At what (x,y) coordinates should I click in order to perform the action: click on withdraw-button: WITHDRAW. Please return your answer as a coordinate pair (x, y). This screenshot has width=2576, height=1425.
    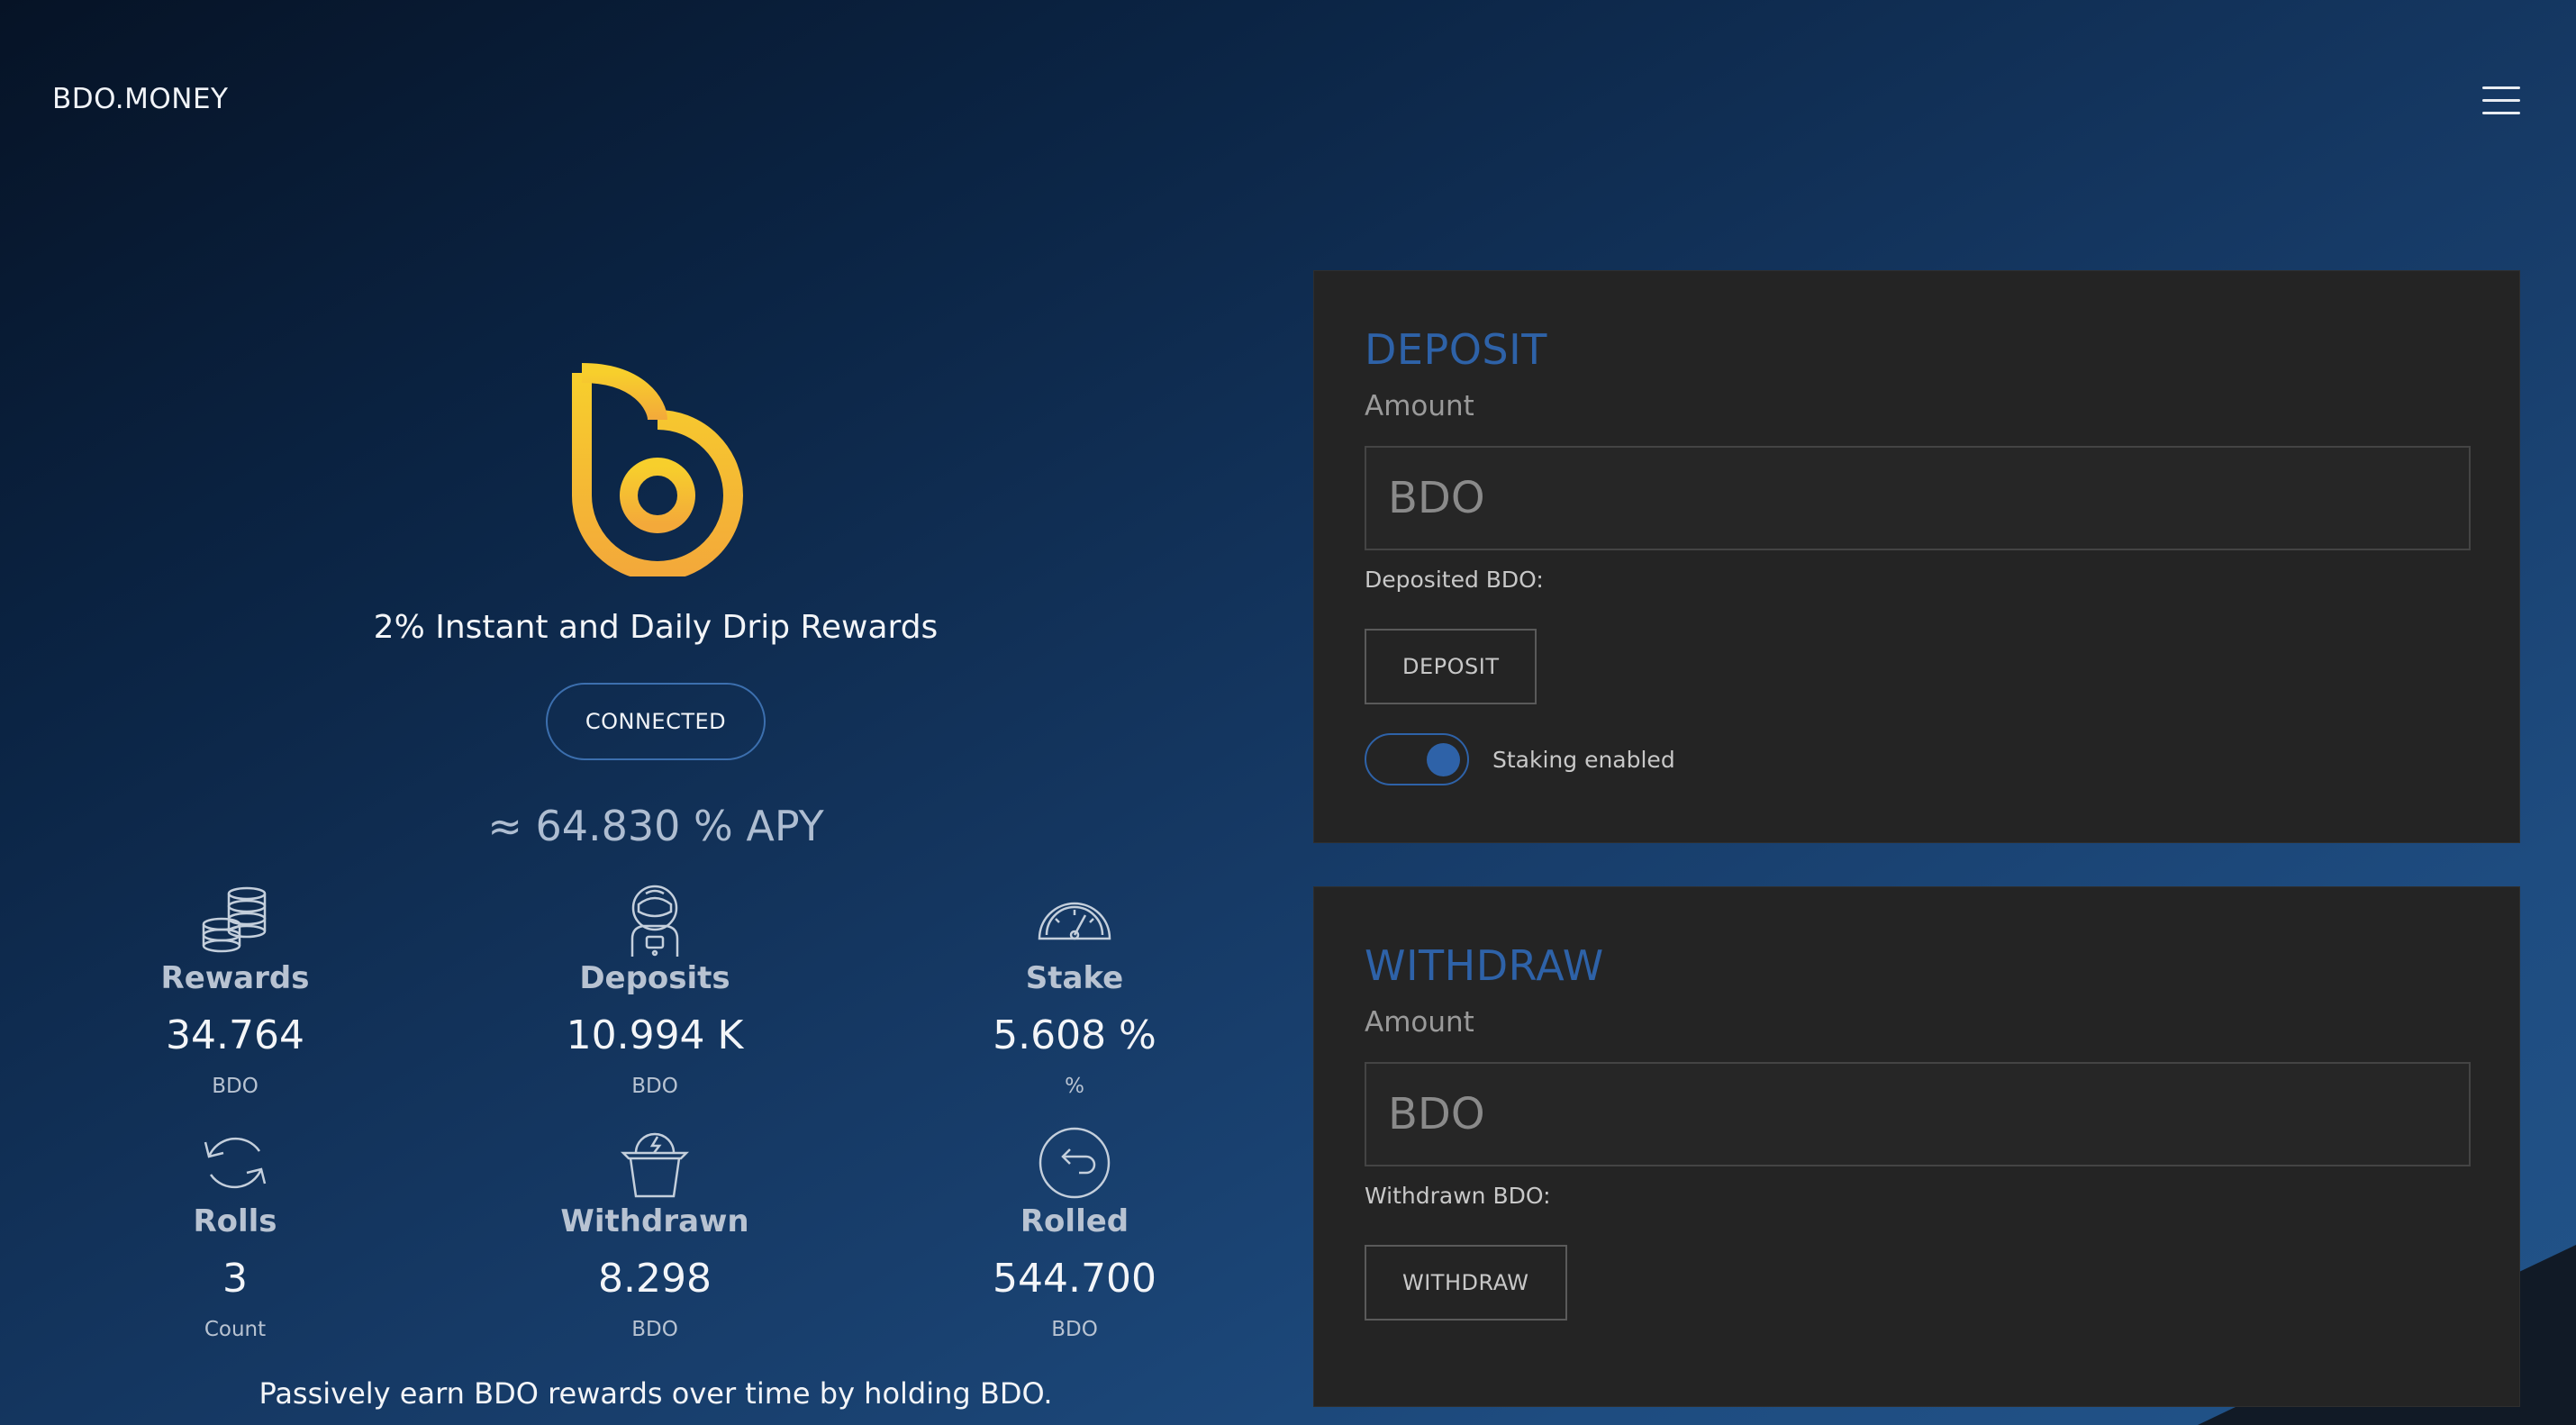
    Looking at the image, I should click on (1466, 1283).